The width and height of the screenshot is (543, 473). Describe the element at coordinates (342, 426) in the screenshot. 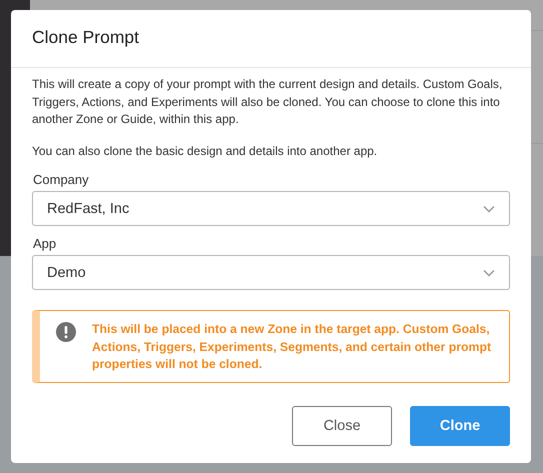

I see `close-button: Close` at that location.